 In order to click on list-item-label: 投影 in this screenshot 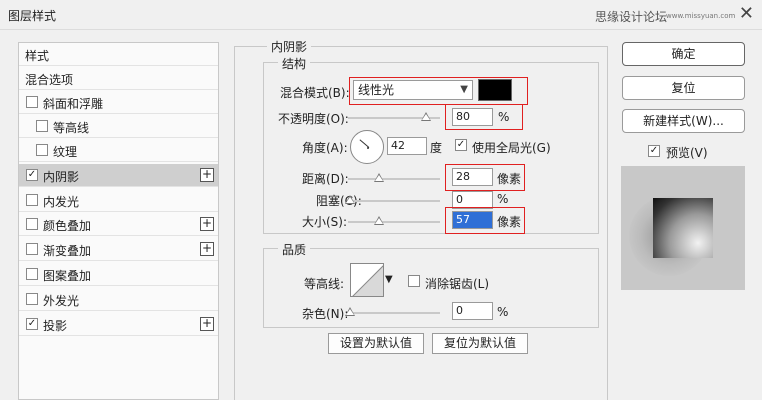, I will do `click(55, 326)`.